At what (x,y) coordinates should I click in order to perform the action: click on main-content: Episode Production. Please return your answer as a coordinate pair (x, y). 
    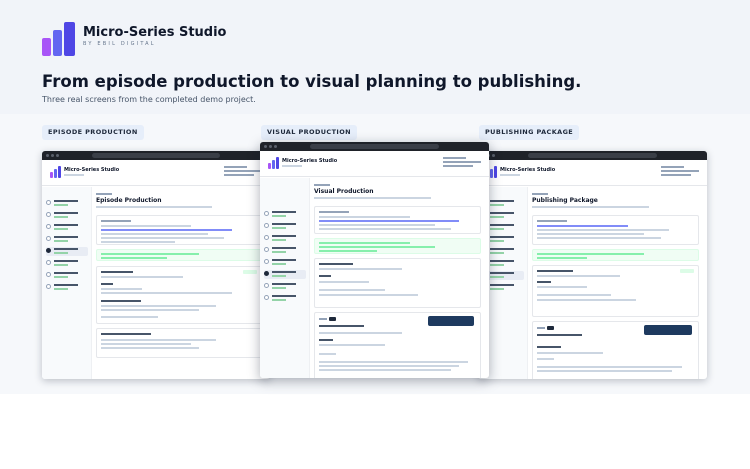
    Looking at the image, I should click on (179, 285).